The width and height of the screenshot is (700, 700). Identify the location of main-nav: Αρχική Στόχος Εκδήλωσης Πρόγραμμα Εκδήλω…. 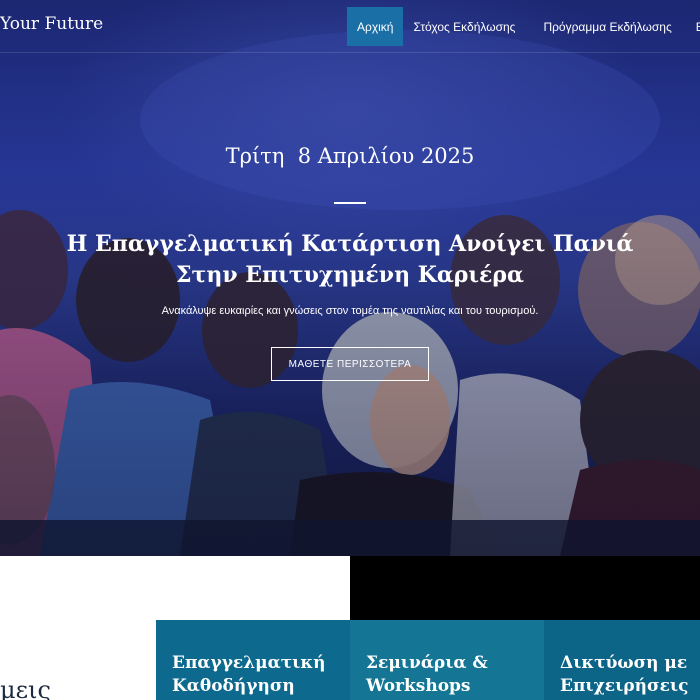
(523, 26).